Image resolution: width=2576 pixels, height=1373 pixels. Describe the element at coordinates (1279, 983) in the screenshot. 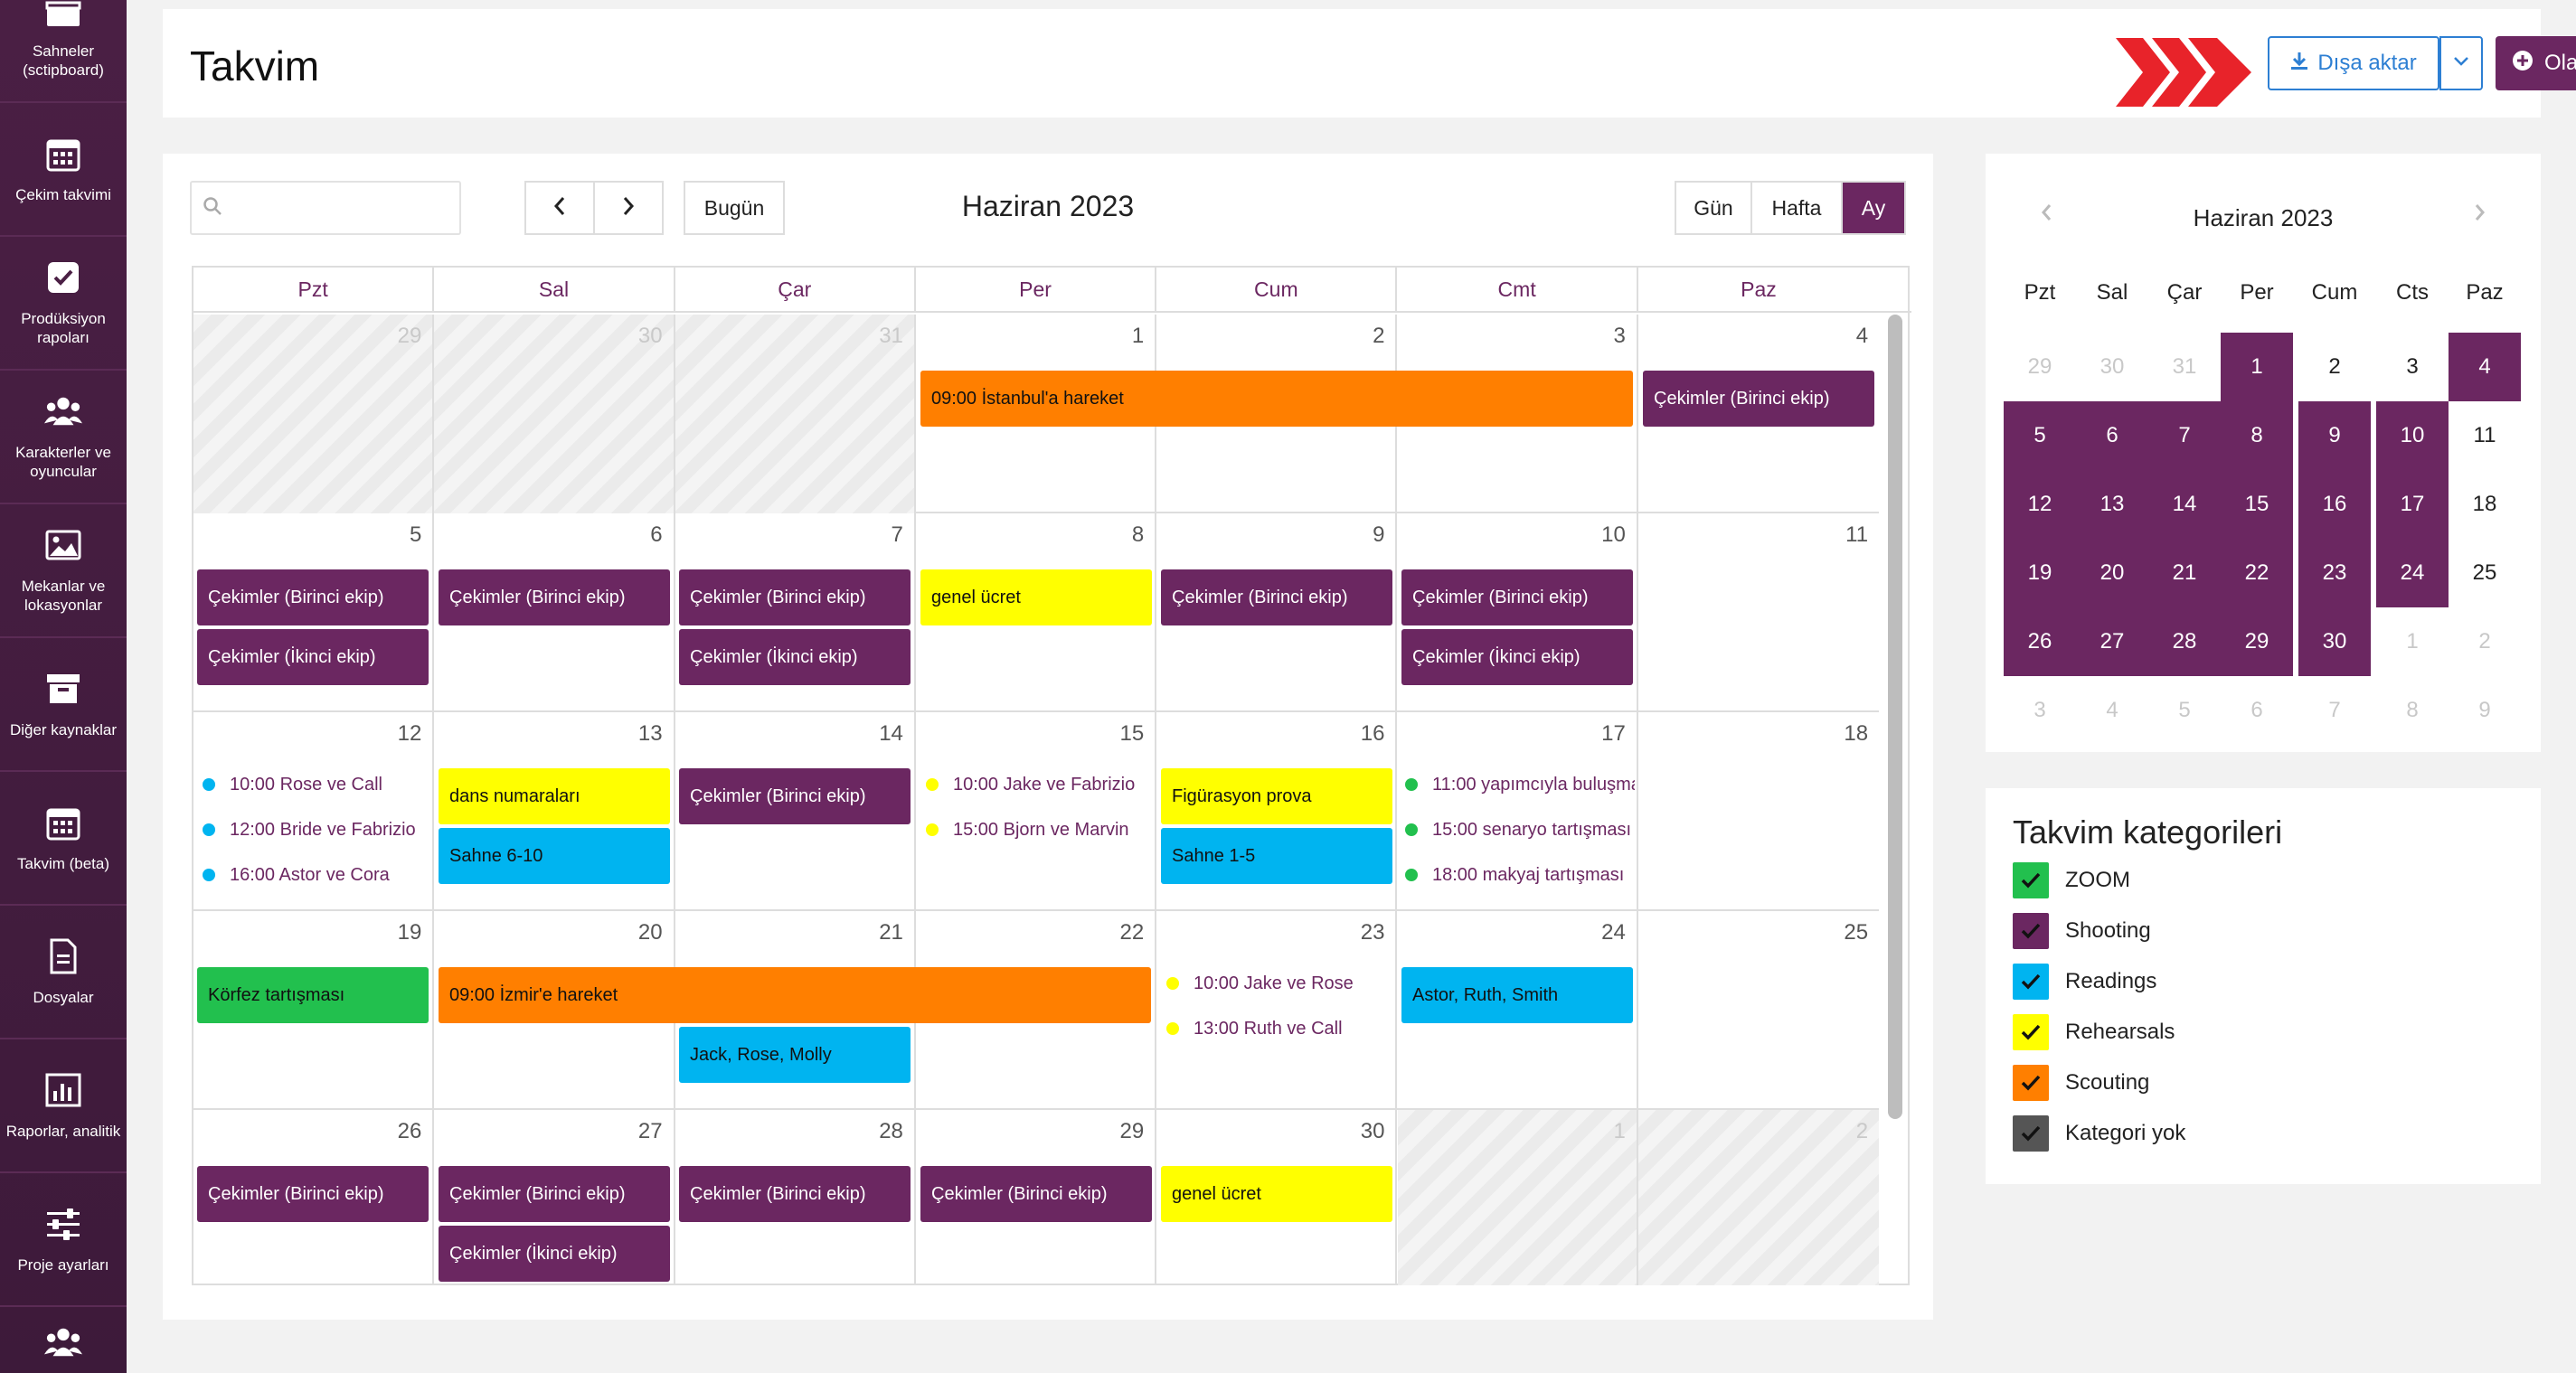

I see `calendar-event-dot: 10:00 Jake ve Rose` at that location.